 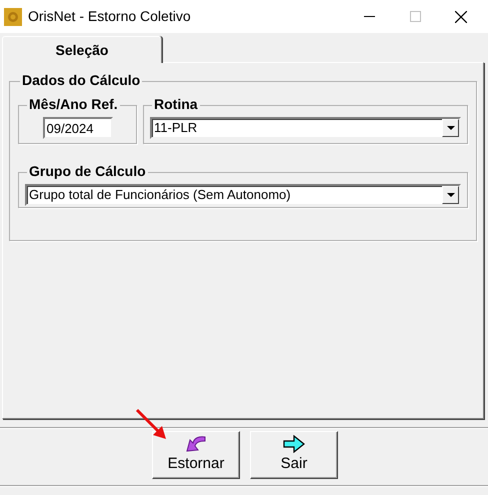 What do you see at coordinates (73, 104) in the screenshot?
I see `group-label: Mês/Ano Ref.` at bounding box center [73, 104].